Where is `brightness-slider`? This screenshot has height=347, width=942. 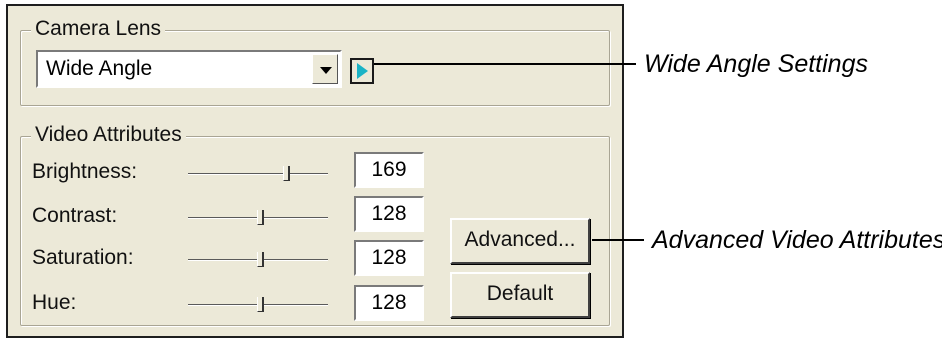
brightness-slider is located at coordinates (258, 174).